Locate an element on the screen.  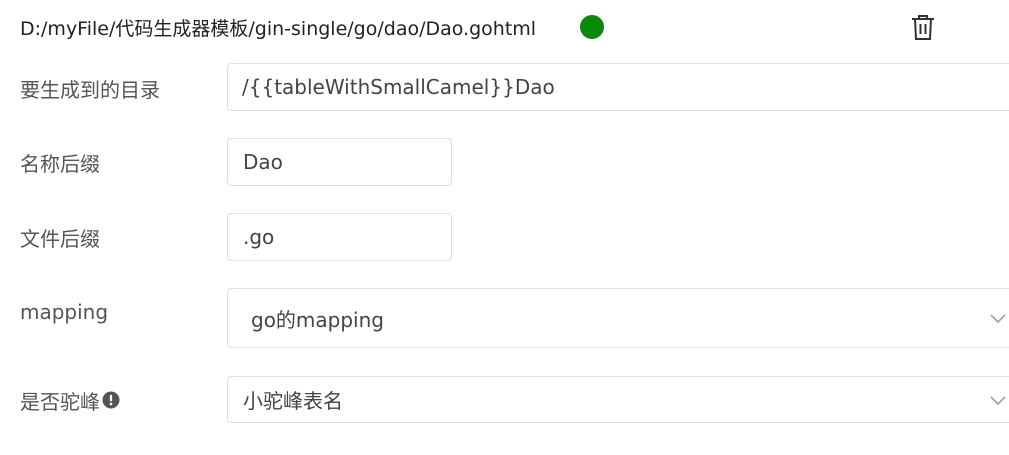
name-suffix-input: Dao is located at coordinates (339, 162).